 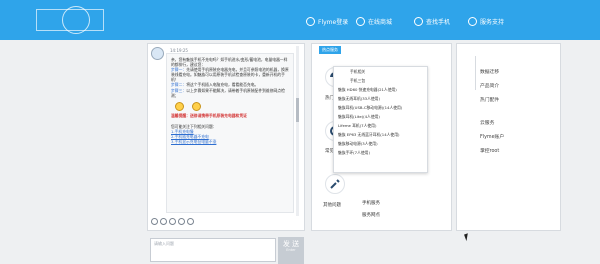 What do you see at coordinates (489, 99) in the screenshot?
I see `side-item: 热门配件` at bounding box center [489, 99].